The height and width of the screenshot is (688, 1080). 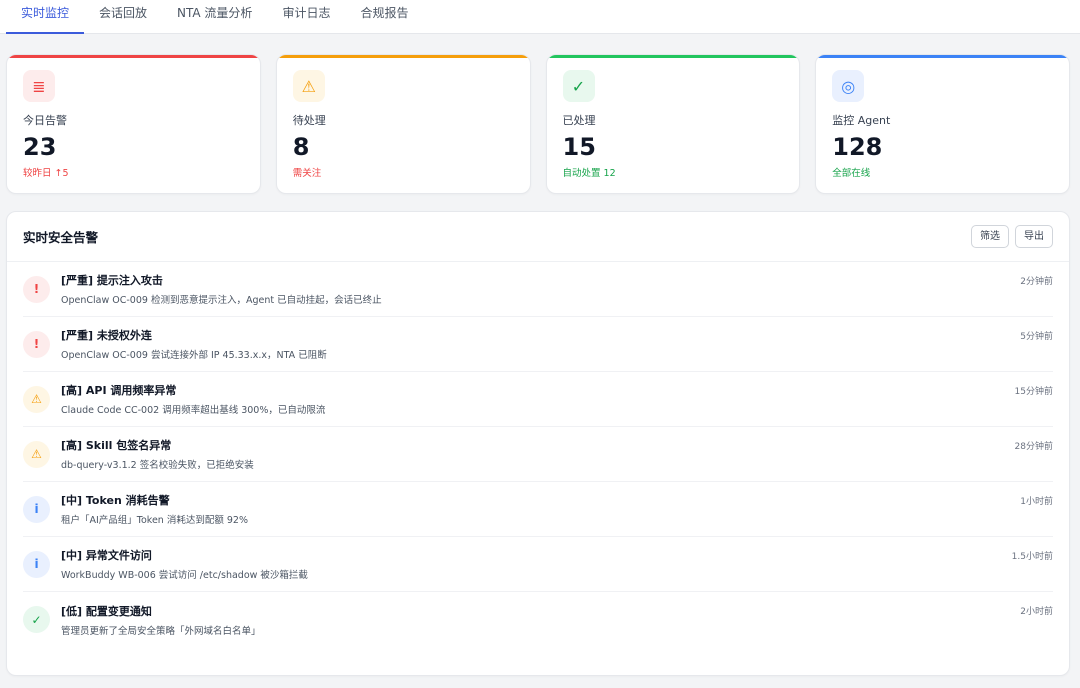 What do you see at coordinates (557, 620) in the screenshot?
I see `alert-body: [低] 配置变更通知 管理员更新了全局安全策略「外网域名白名单」` at bounding box center [557, 620].